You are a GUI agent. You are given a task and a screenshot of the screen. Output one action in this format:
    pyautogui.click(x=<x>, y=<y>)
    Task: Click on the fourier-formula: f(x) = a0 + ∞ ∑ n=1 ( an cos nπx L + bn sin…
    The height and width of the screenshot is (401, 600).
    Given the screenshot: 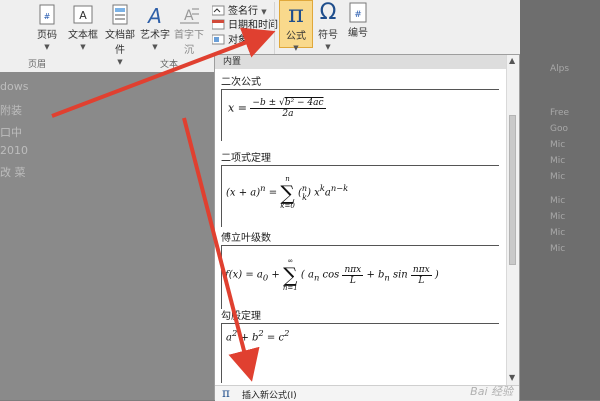 What is the action you would take?
    pyautogui.click(x=332, y=274)
    